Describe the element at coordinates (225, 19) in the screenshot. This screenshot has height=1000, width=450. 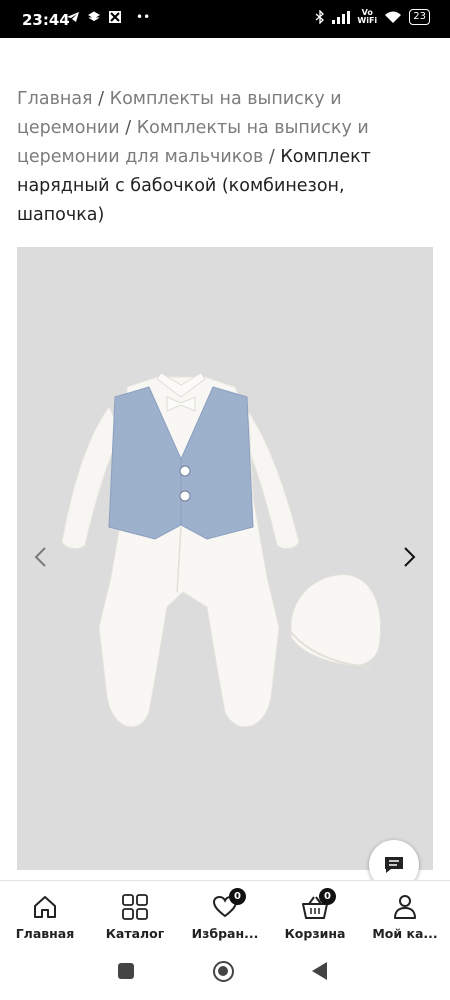
I see `status-bar: 23:44 •• Vo WiFi 23` at that location.